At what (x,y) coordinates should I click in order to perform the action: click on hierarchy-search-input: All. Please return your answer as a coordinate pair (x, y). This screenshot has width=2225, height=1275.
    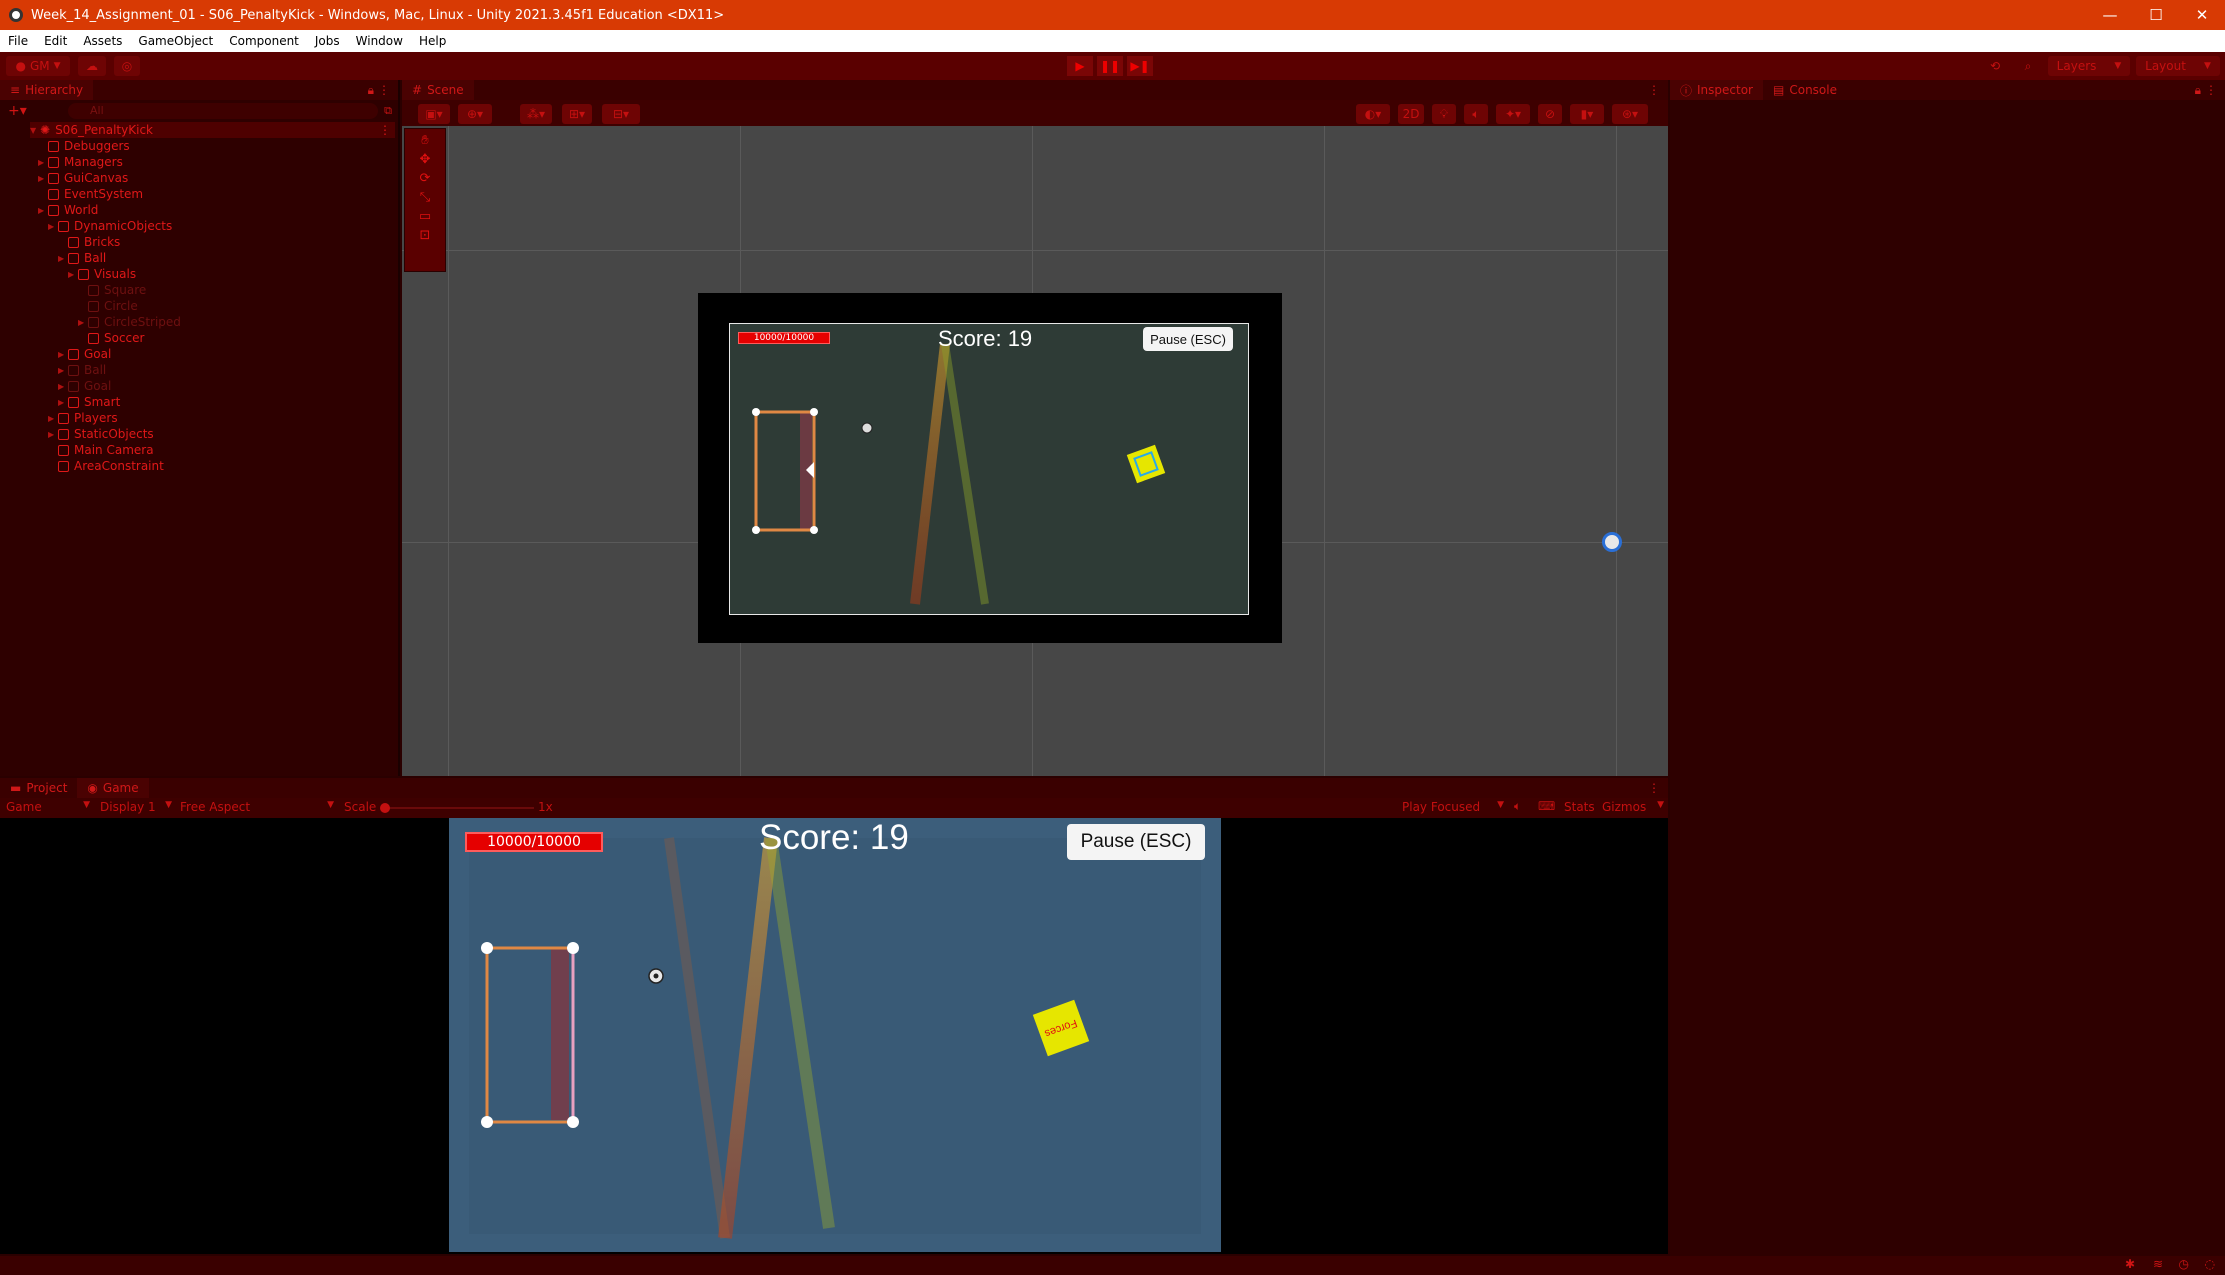
    Looking at the image, I should click on (223, 111).